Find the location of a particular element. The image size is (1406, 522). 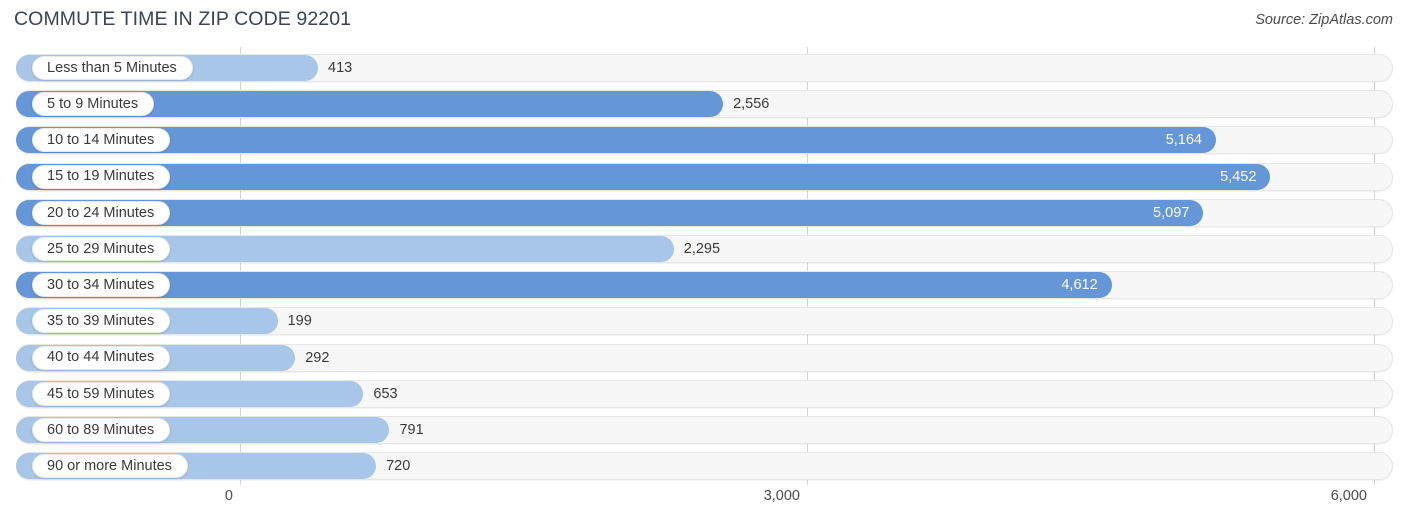

bar-value-label: 413 is located at coordinates (340, 68).